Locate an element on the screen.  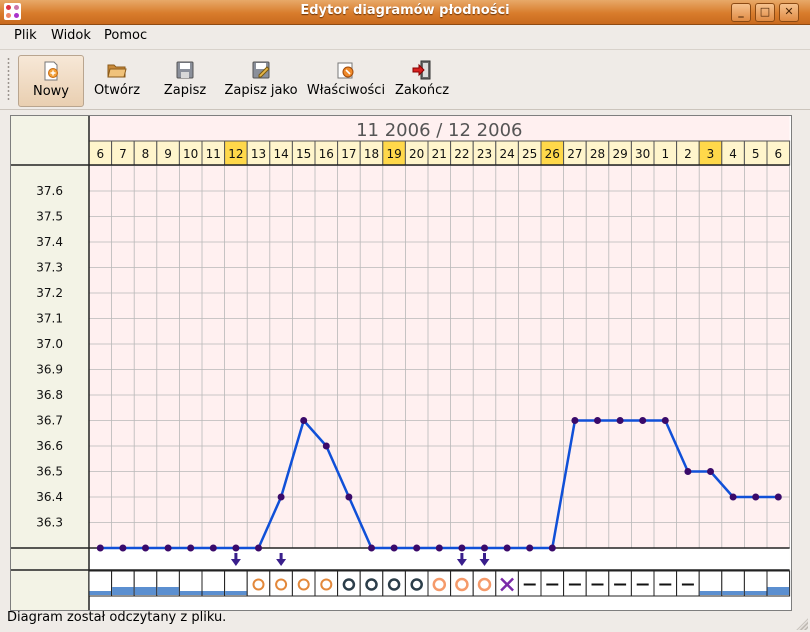
y-tick-label: 37.5 is located at coordinates (49, 217).